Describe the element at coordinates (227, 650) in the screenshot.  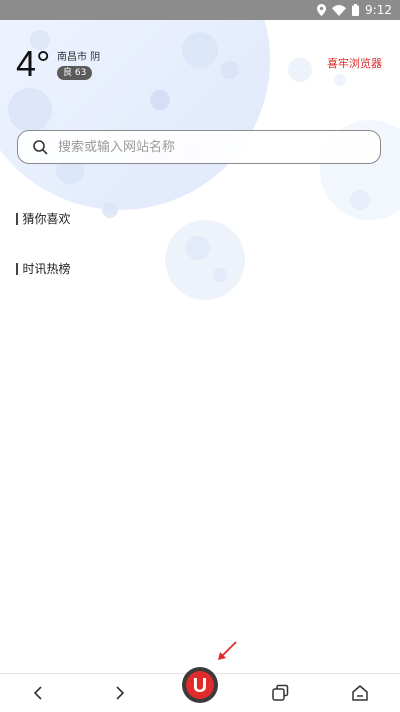
I see `arrow-icon` at that location.